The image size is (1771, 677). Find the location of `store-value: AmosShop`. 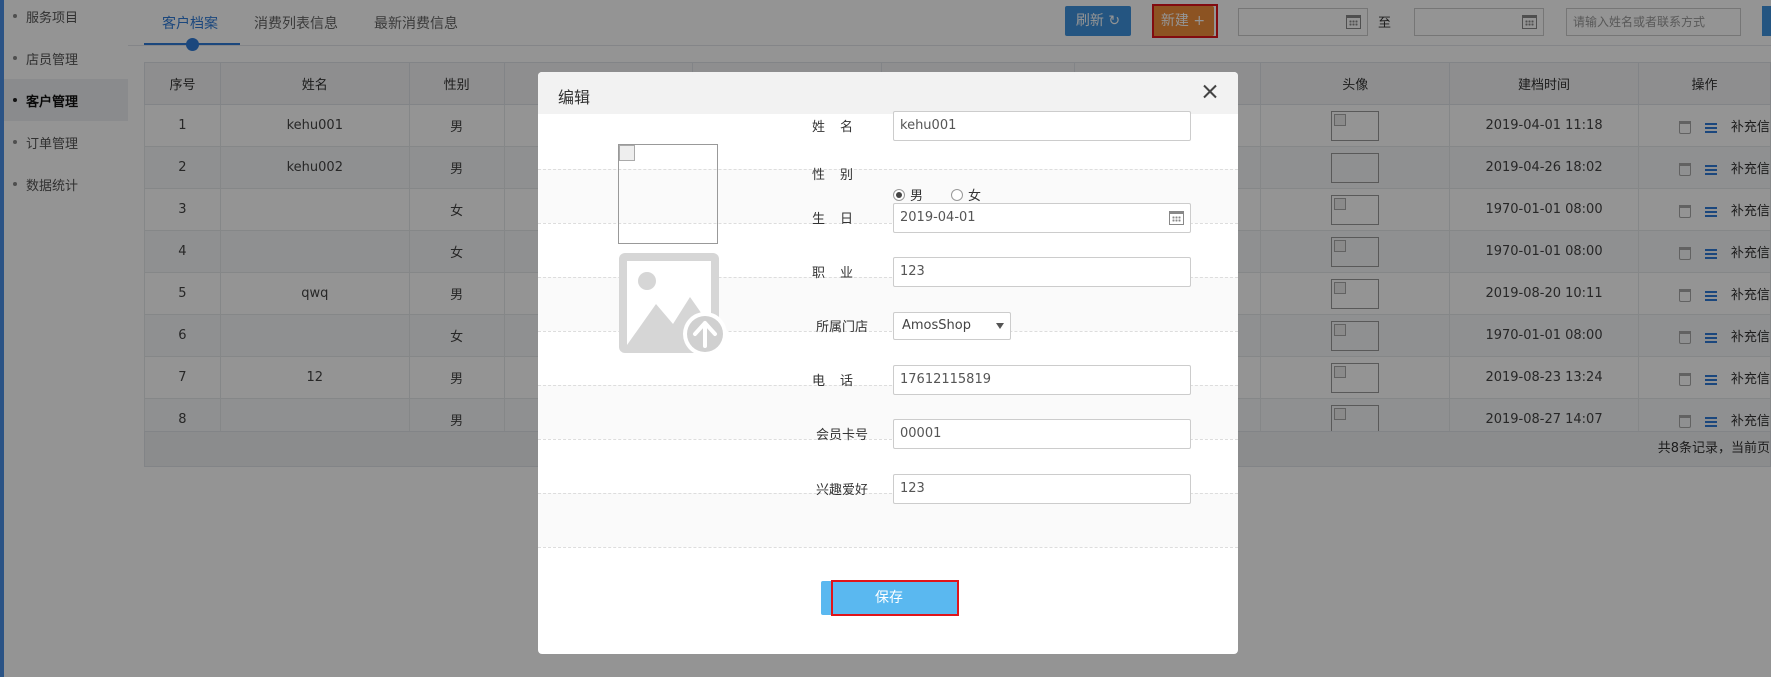

store-value: AmosShop is located at coordinates (936, 325).